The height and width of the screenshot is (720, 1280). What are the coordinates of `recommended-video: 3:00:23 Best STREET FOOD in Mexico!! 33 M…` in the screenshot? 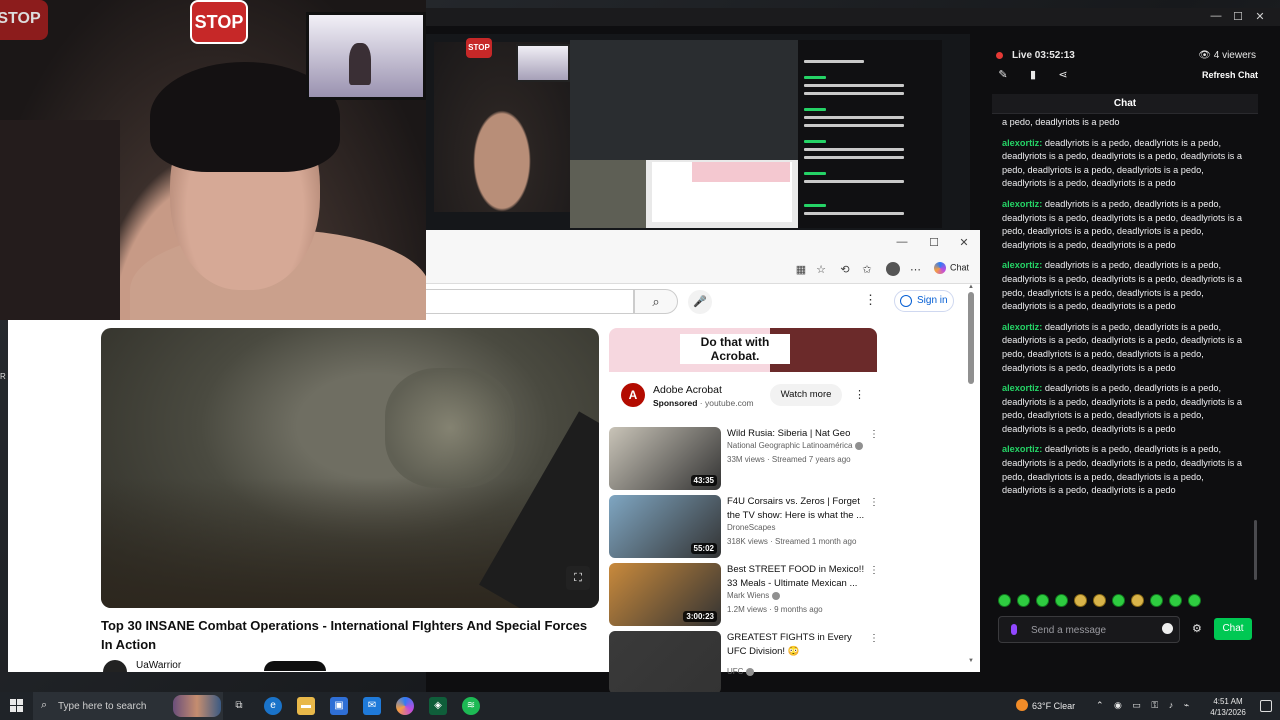 It's located at (744, 595).